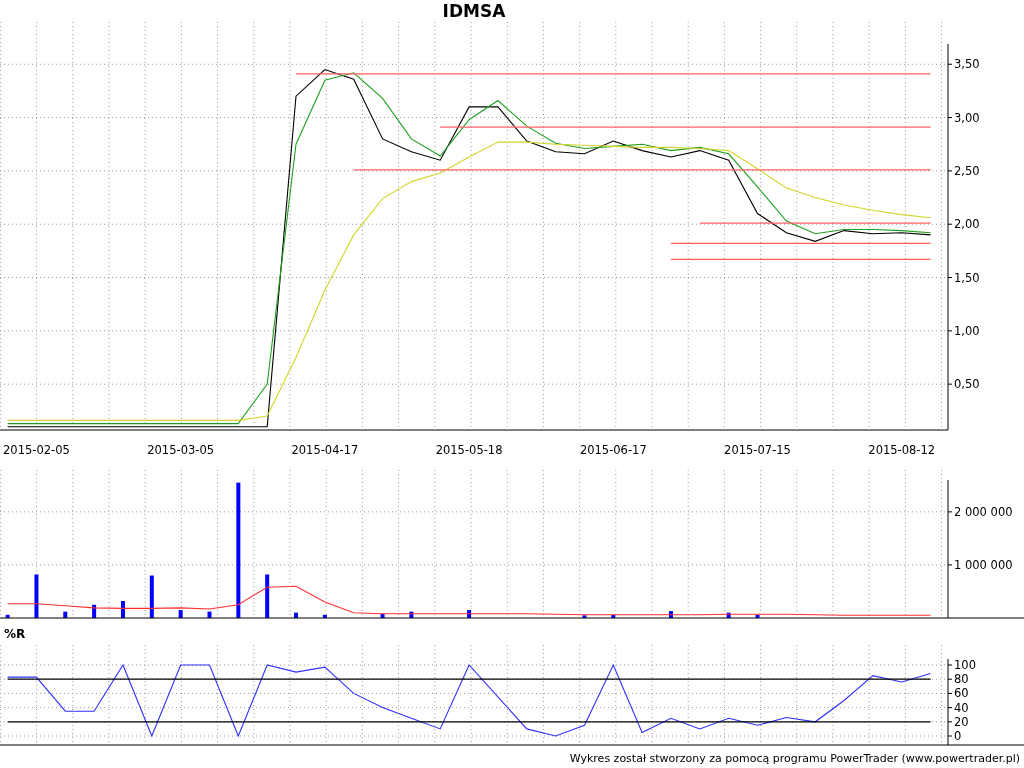  I want to click on axis-label: 2,50, so click(967, 170).